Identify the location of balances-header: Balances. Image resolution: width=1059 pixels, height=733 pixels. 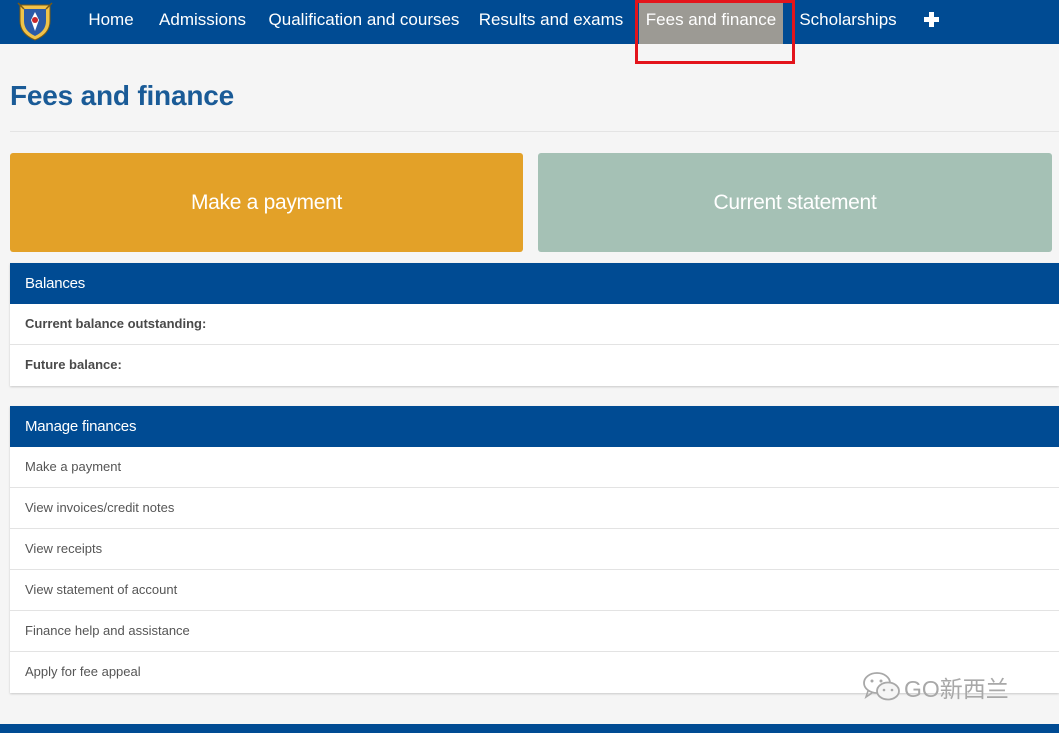
(534, 283).